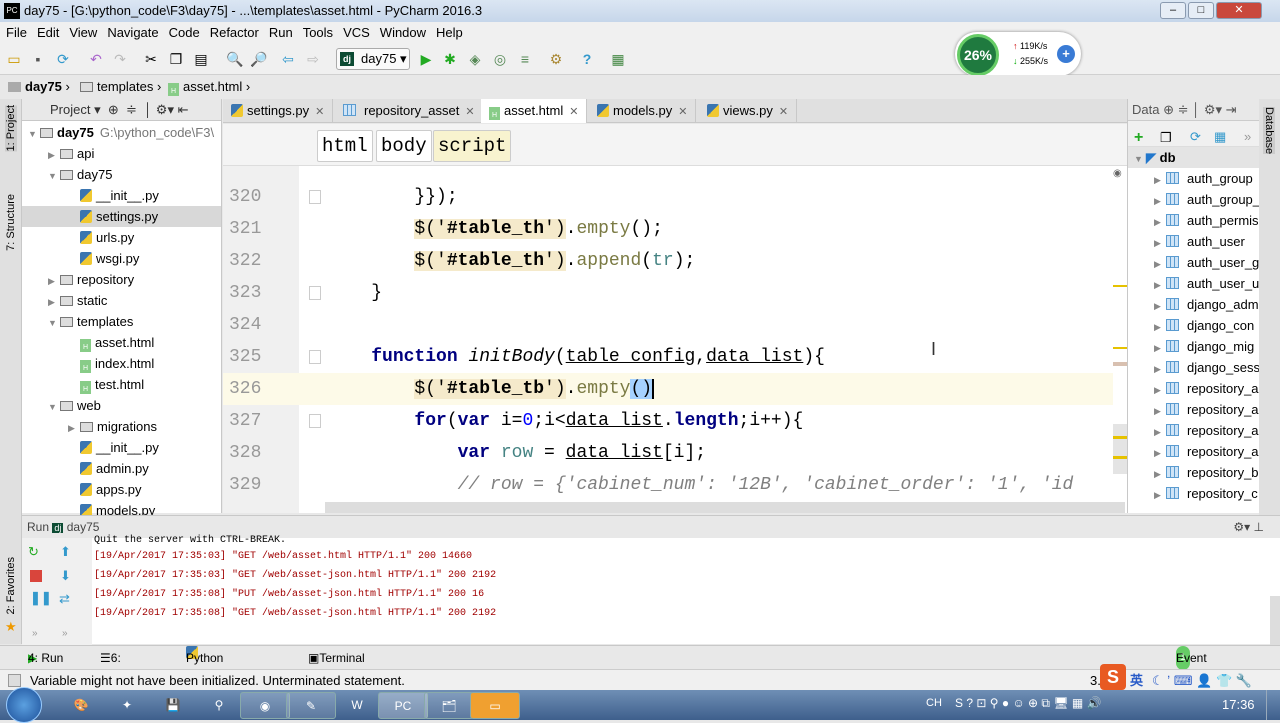 The height and width of the screenshot is (723, 1280). What do you see at coordinates (121, 195) in the screenshot?
I see `tree-item: __init__.py` at bounding box center [121, 195].